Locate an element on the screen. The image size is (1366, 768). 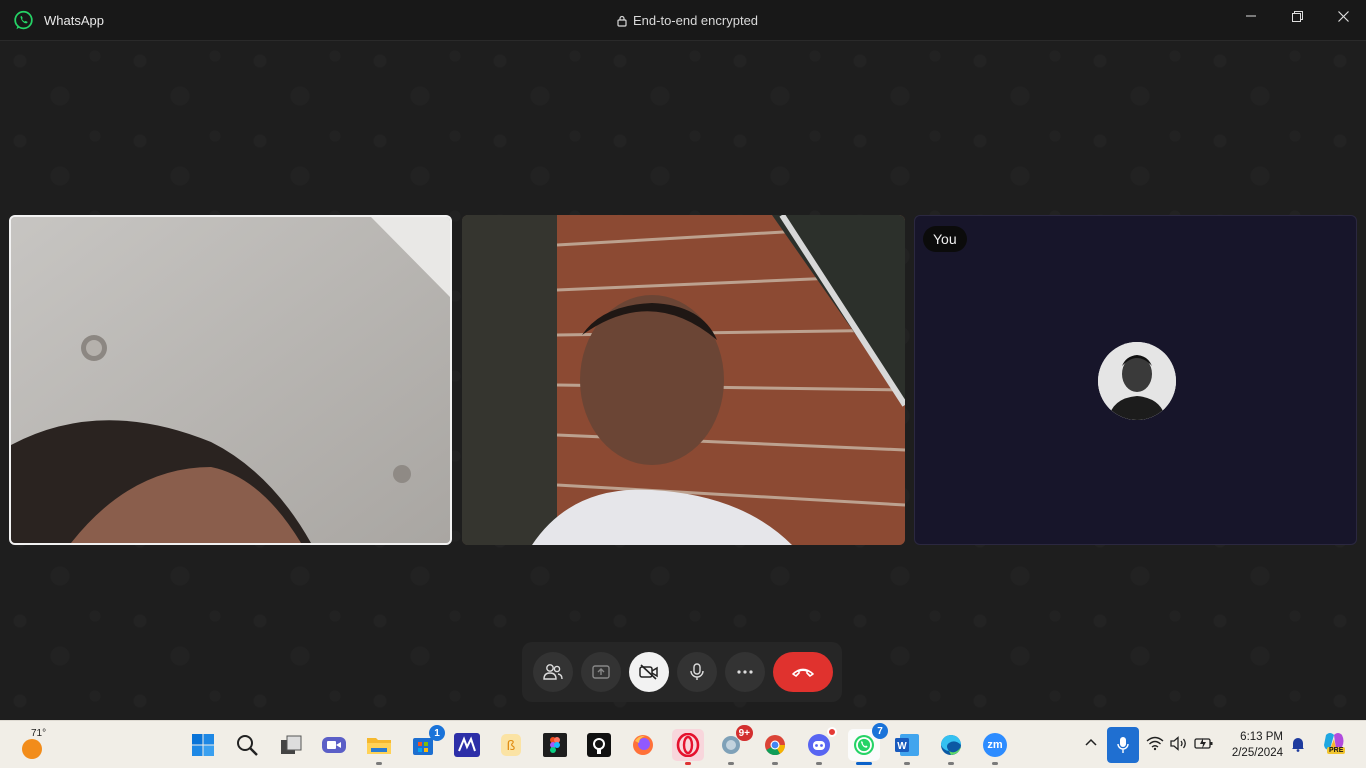
video-off-icon is located at coordinates (648, 672).